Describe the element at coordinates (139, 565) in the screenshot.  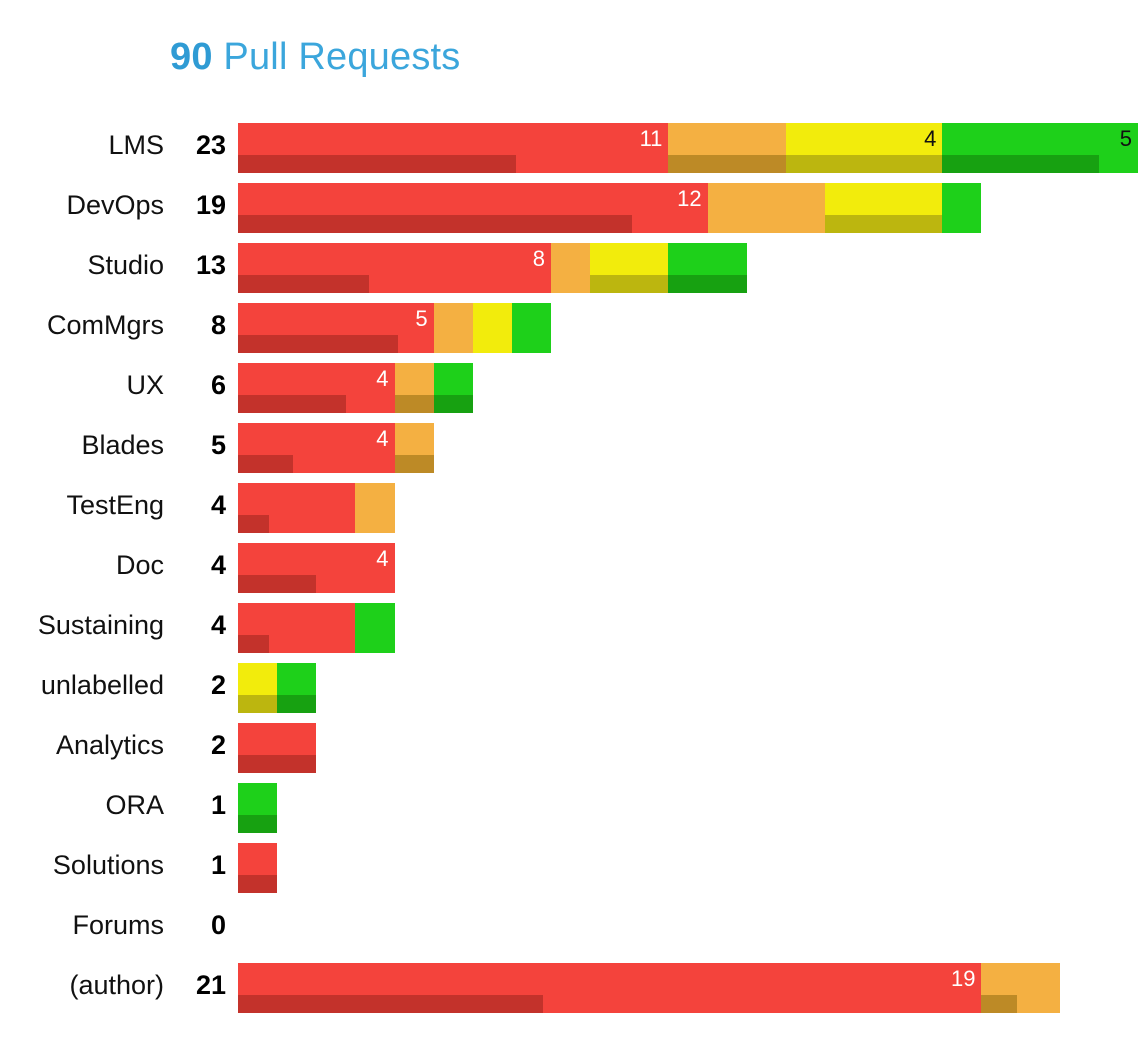
I see `row-category-label: Doc` at that location.